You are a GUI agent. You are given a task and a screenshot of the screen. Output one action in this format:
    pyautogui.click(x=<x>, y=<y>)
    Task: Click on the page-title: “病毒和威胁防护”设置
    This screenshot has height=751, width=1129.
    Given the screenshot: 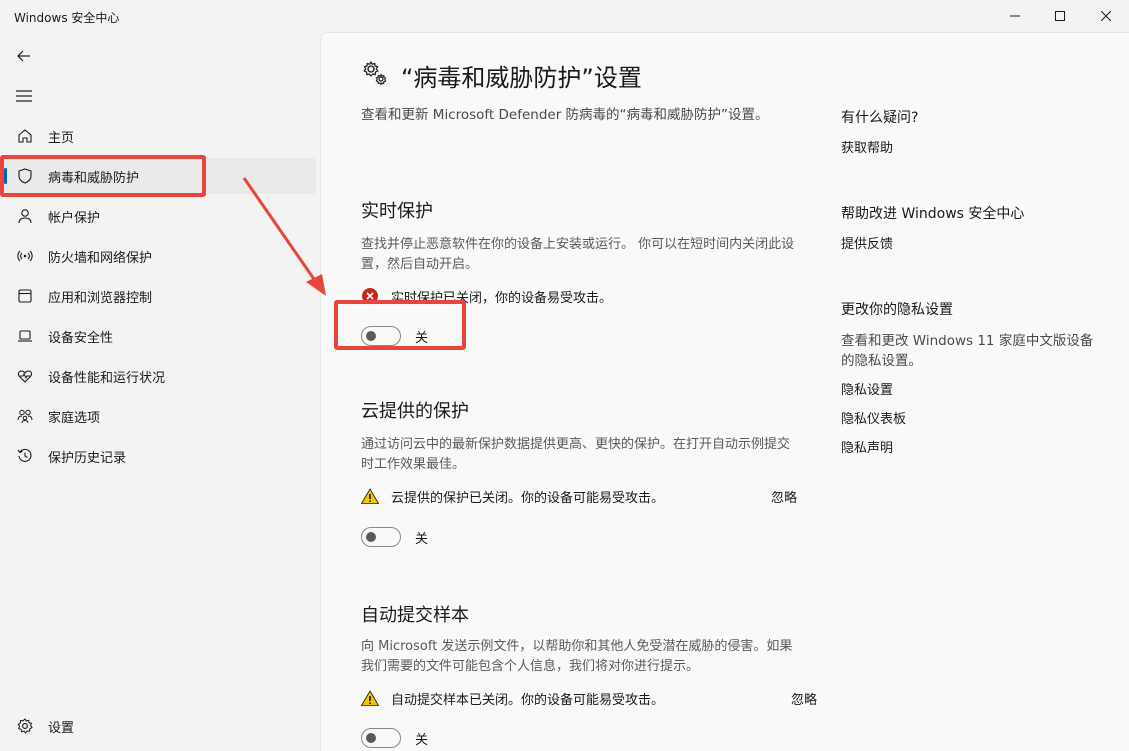 What is the action you would take?
    pyautogui.click(x=521, y=77)
    